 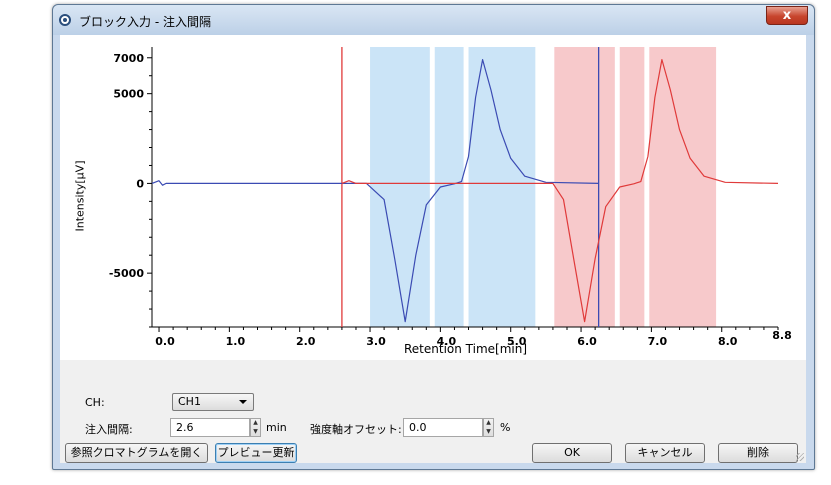 I want to click on x-tick-label: 7.0, so click(x=658, y=341).